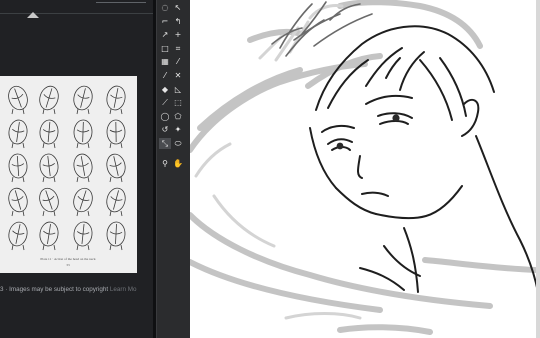  I want to click on bucket-icon: ◆, so click(165, 89).